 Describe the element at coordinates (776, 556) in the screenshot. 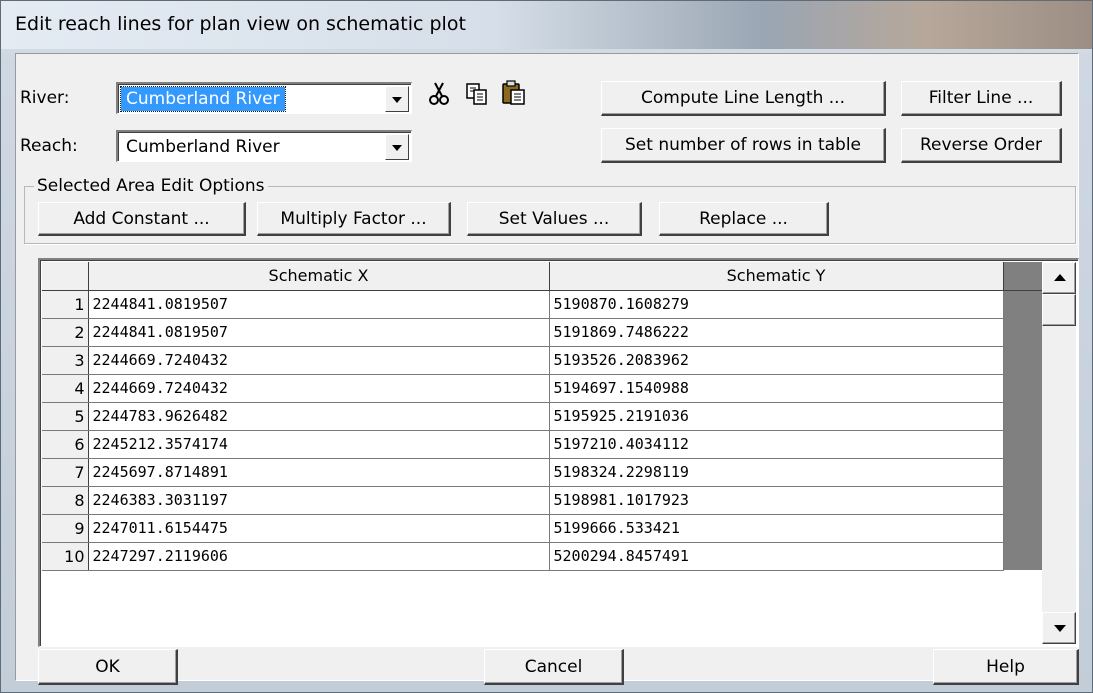

I see `cell-schematic-y: 5200294.8457491` at that location.